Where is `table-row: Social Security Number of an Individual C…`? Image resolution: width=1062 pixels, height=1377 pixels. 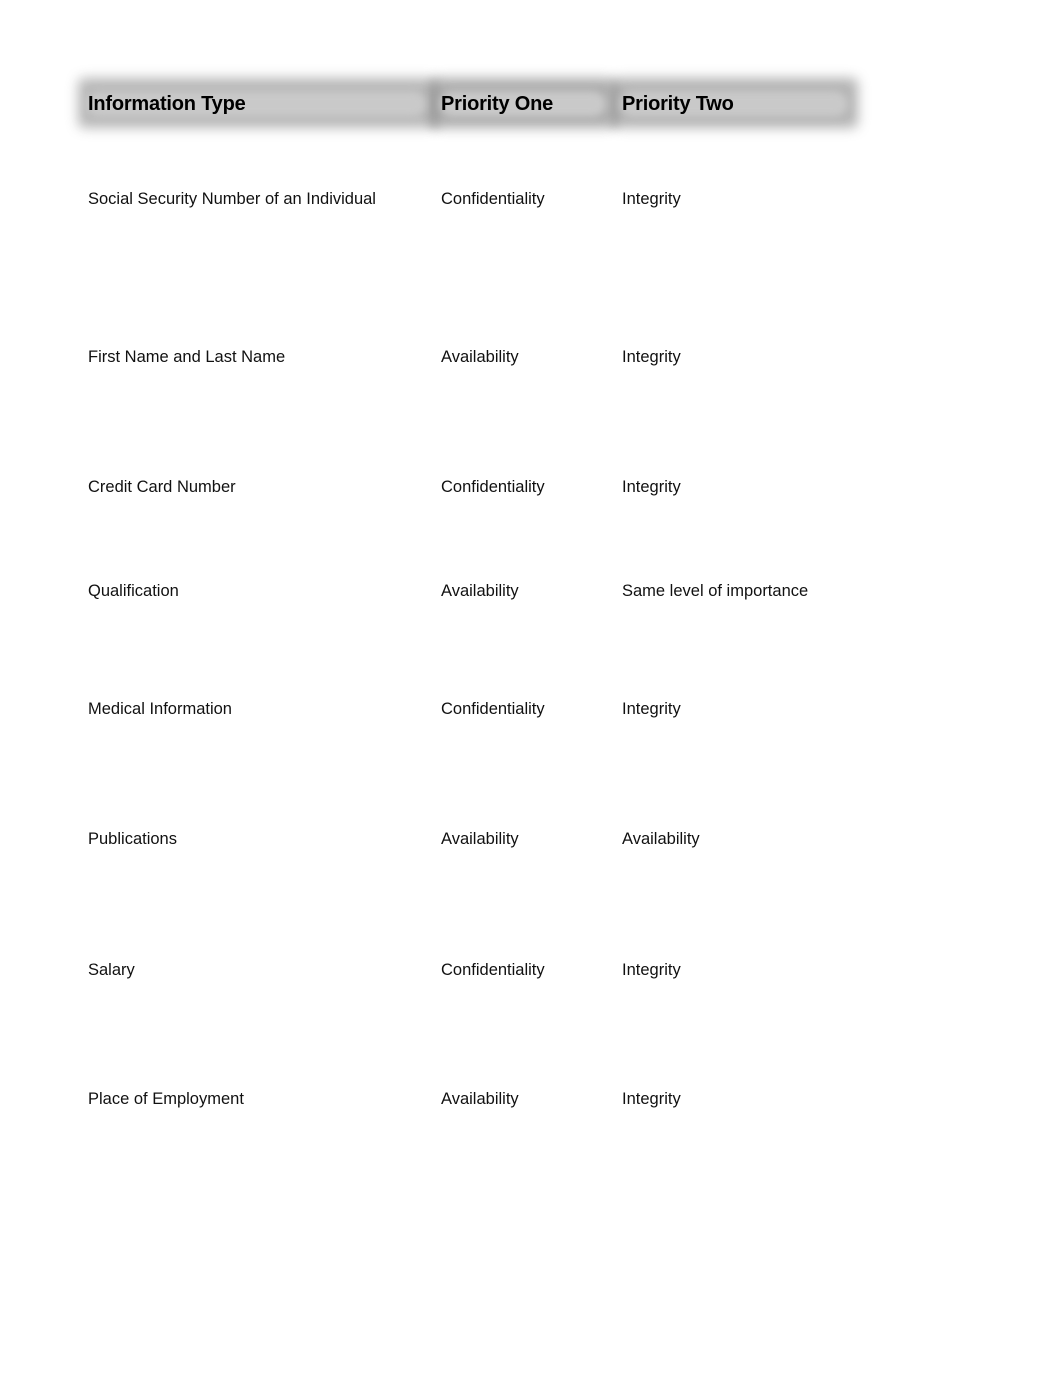
table-row: Social Security Number of an Individual C… is located at coordinates (538, 199).